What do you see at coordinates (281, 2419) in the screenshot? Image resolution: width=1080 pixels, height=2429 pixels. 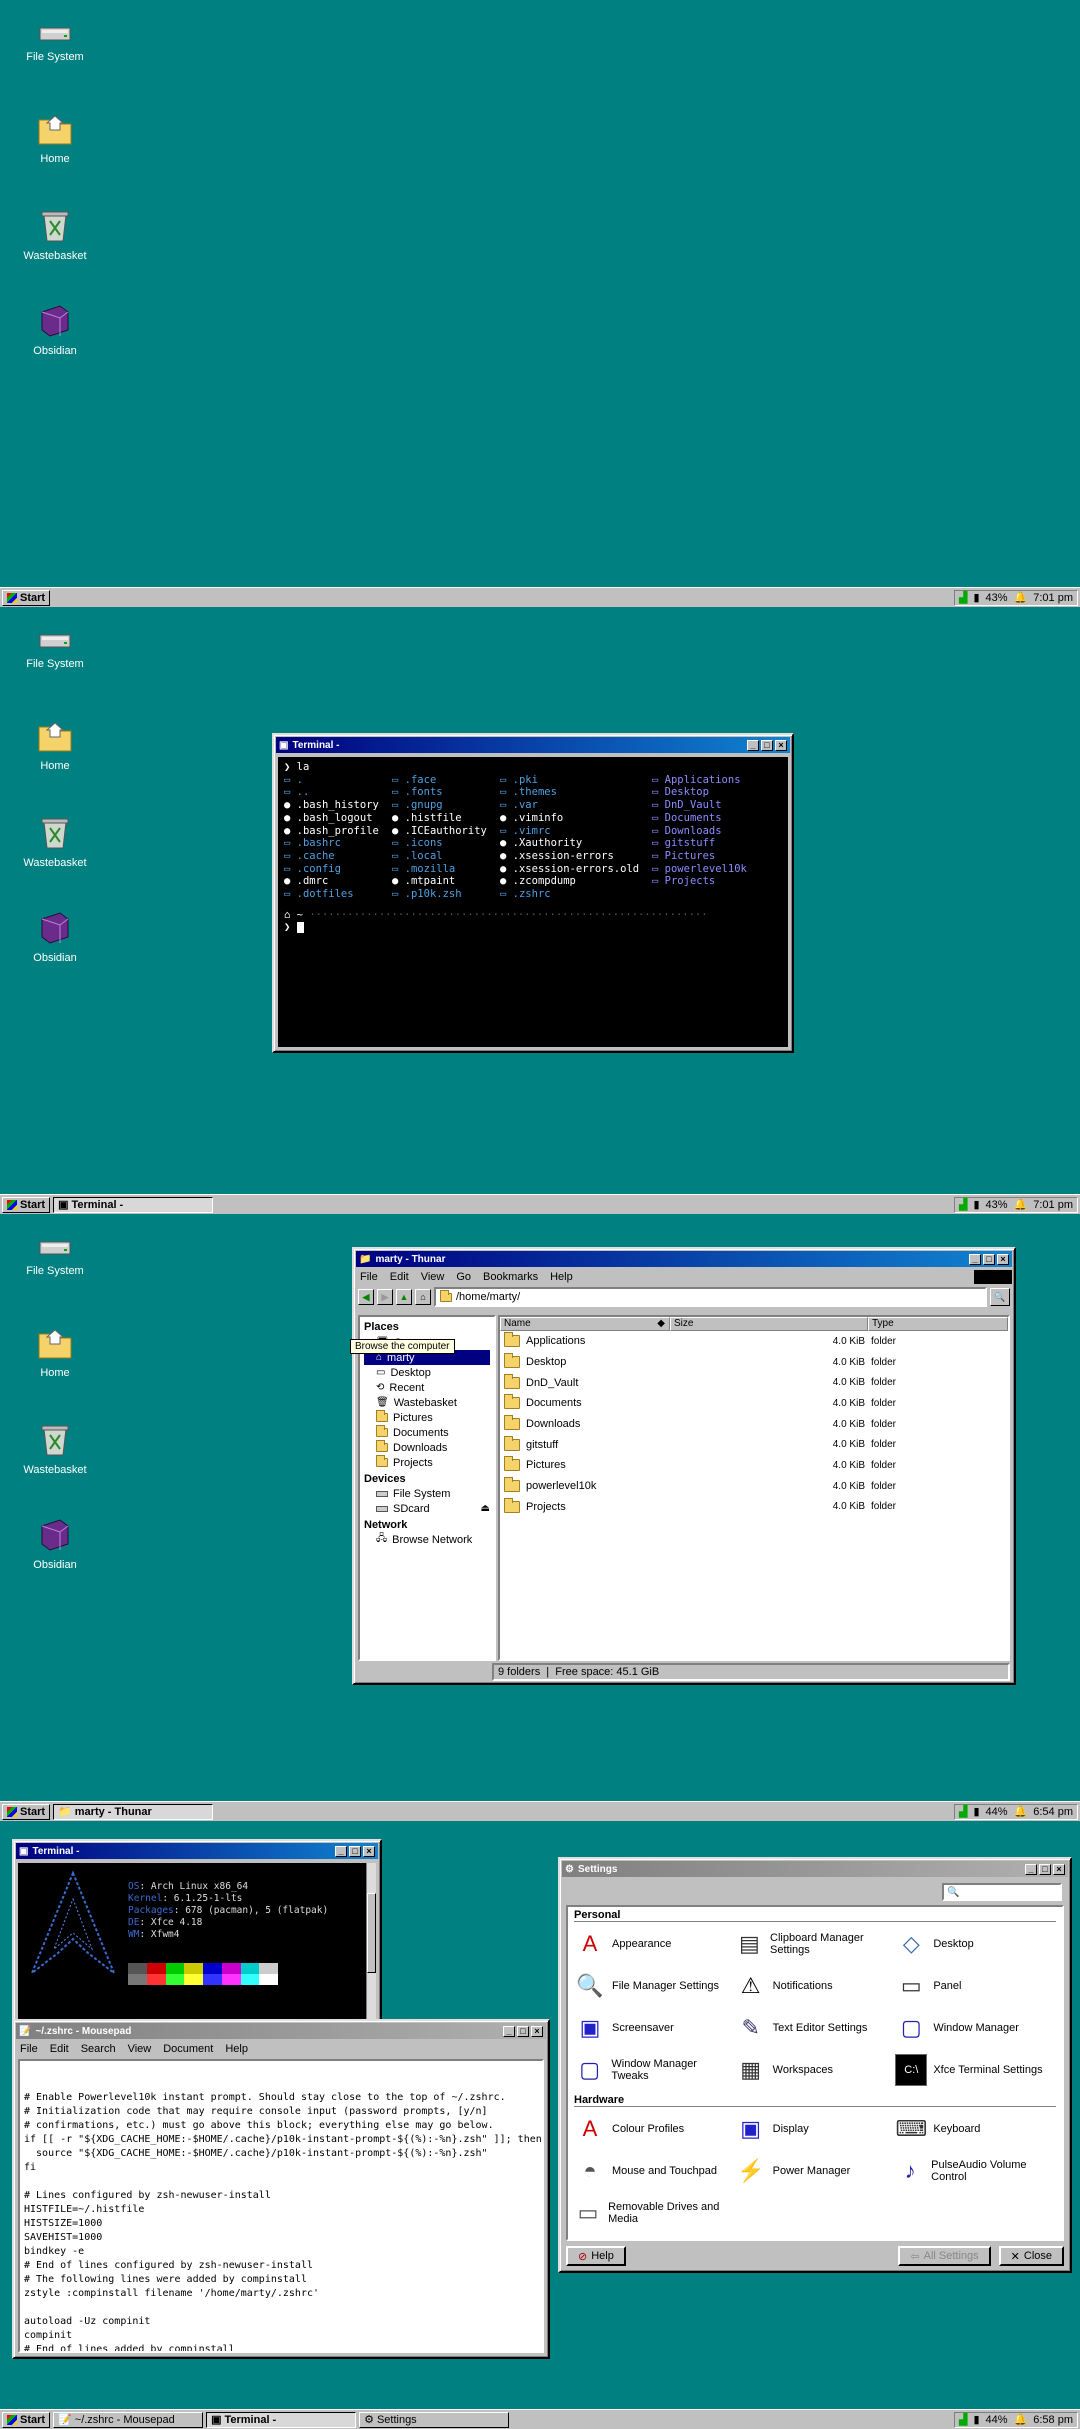 I see `taskbar-task-terminal: ▣ Terminal -` at bounding box center [281, 2419].